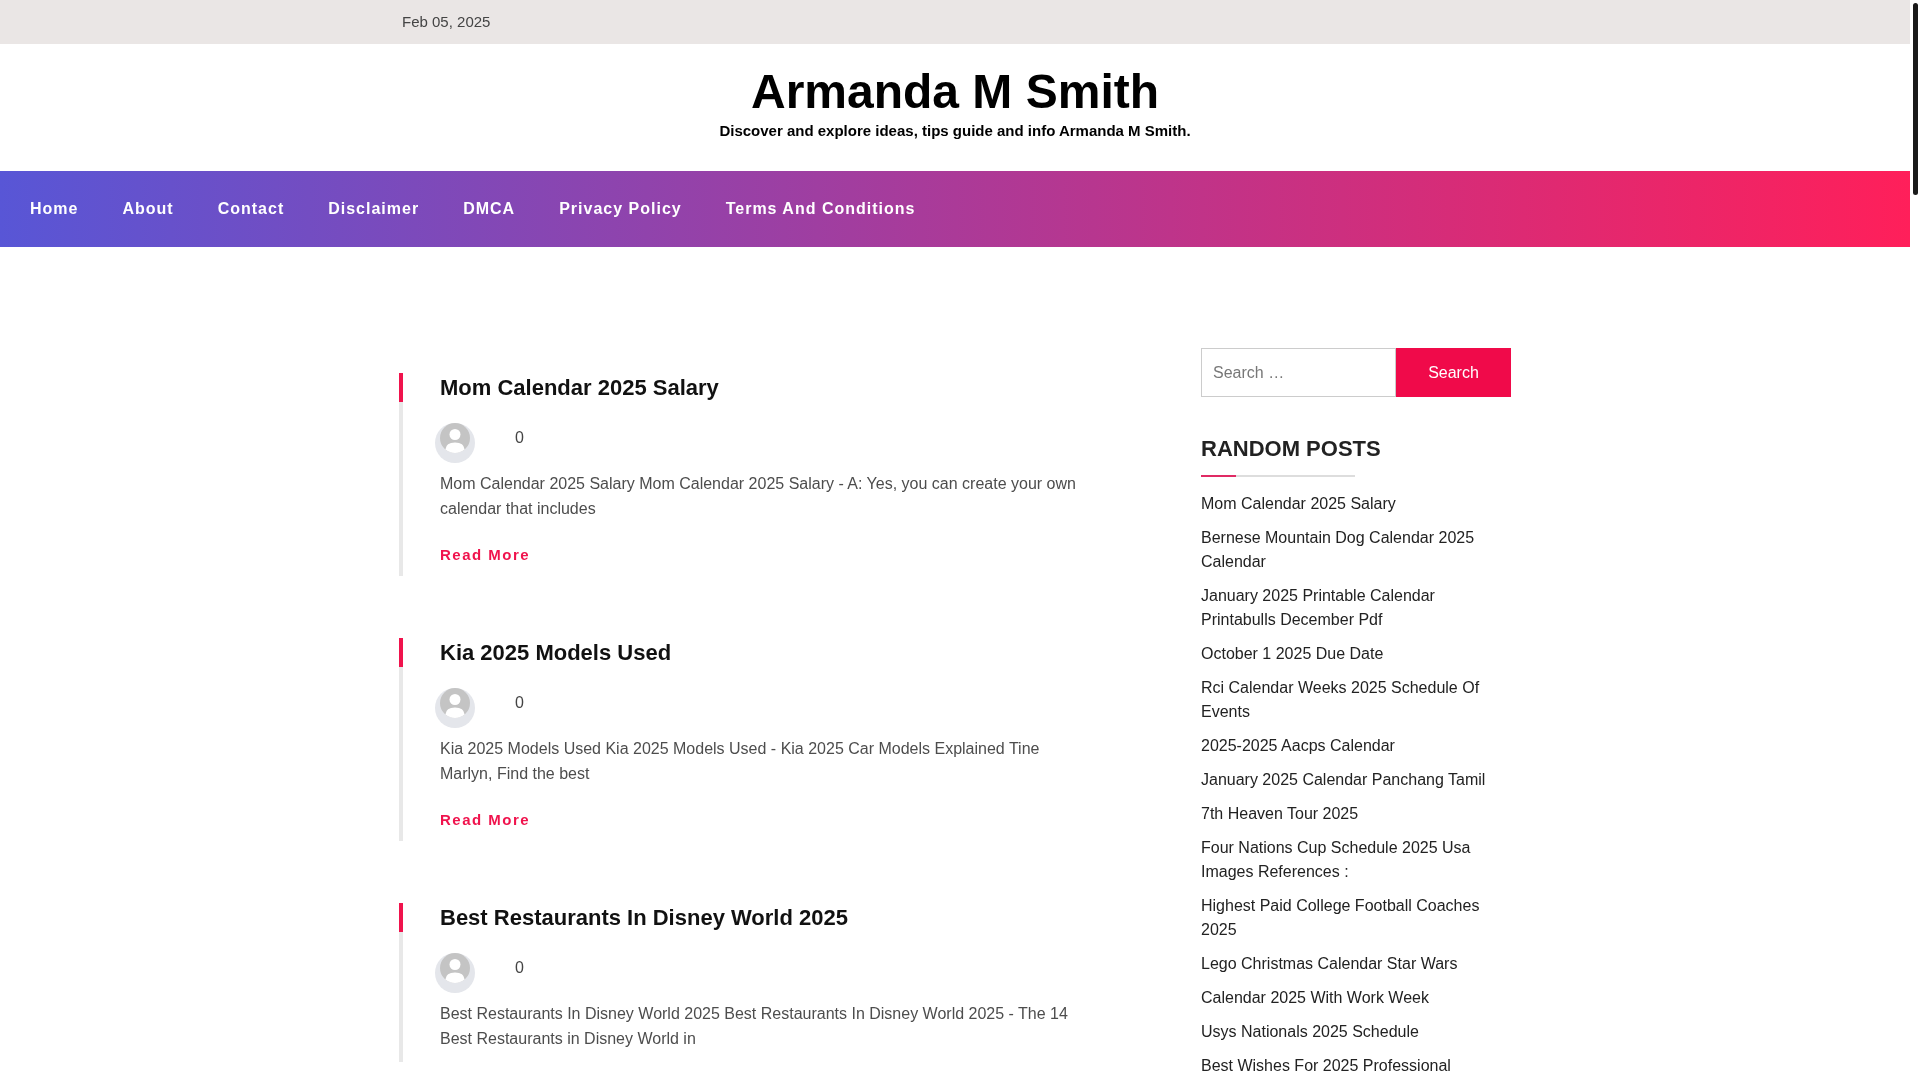 The image size is (1920, 1080). I want to click on random-post-link: Mom Calendar 2025 Salary, so click(1298, 504).